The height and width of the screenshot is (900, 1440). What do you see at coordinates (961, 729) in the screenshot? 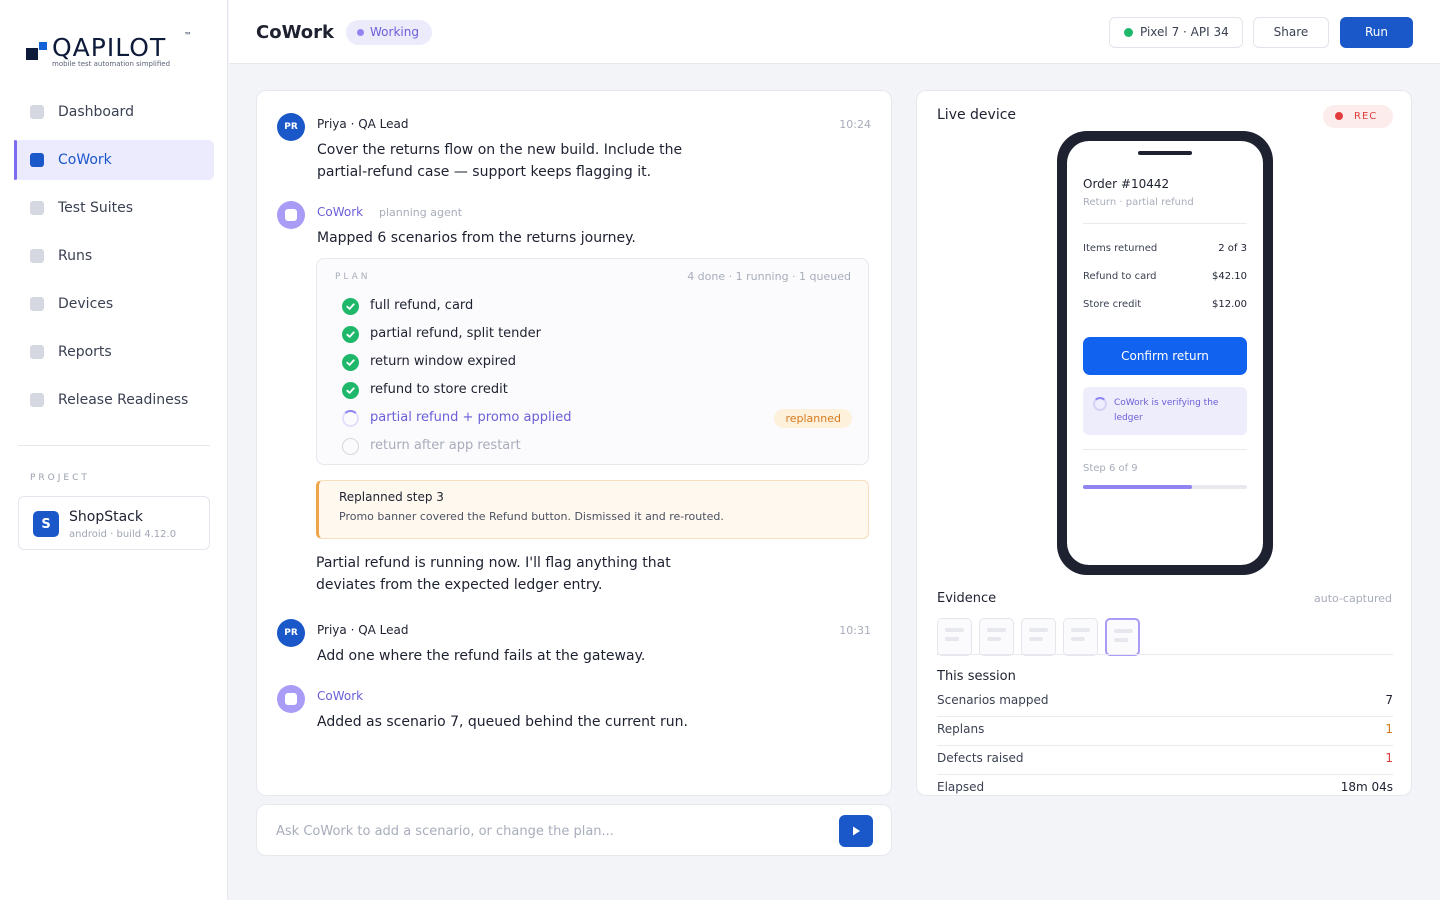
I see `stat-label: Replans` at bounding box center [961, 729].